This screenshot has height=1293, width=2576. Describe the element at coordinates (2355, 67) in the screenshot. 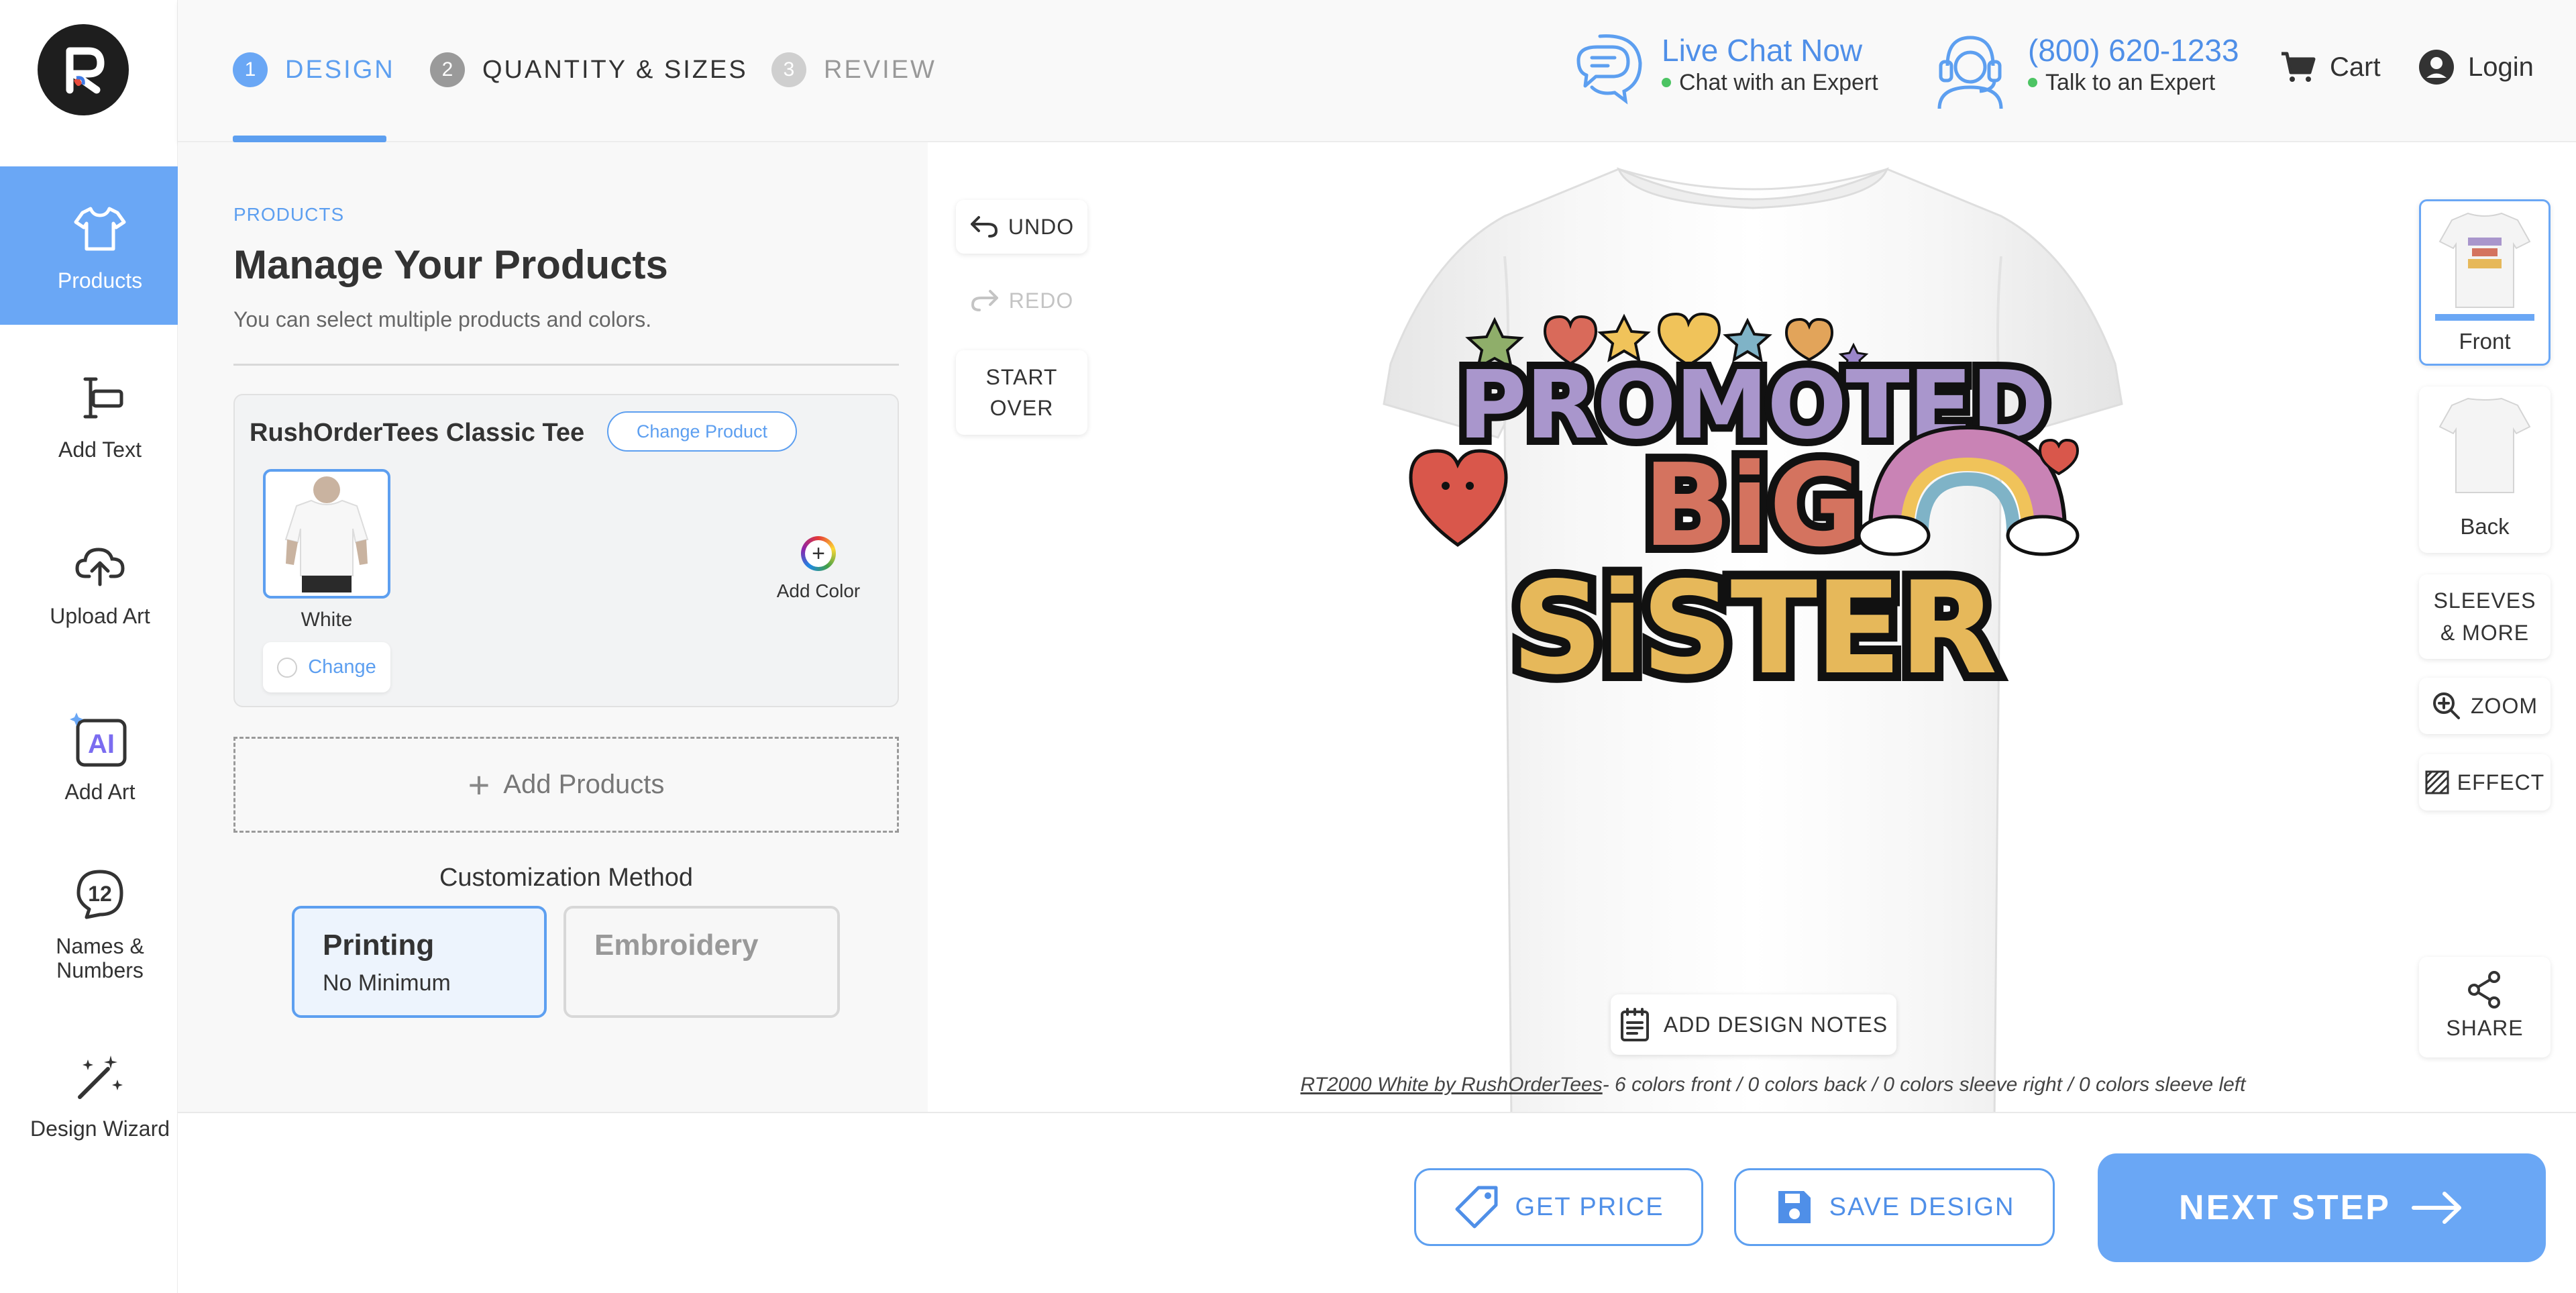

I see `cart-label: Cart` at that location.